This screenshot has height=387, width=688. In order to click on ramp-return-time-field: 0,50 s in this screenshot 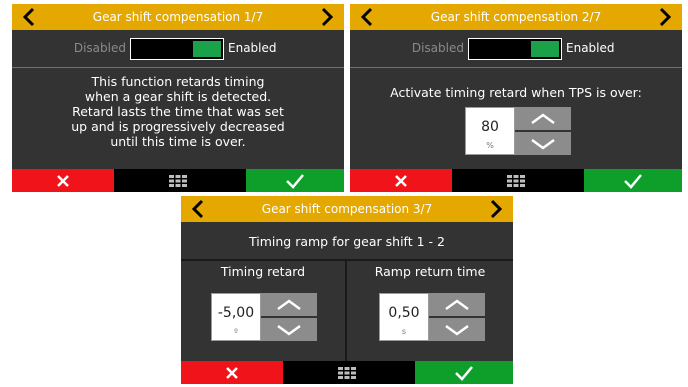, I will do `click(432, 317)`.